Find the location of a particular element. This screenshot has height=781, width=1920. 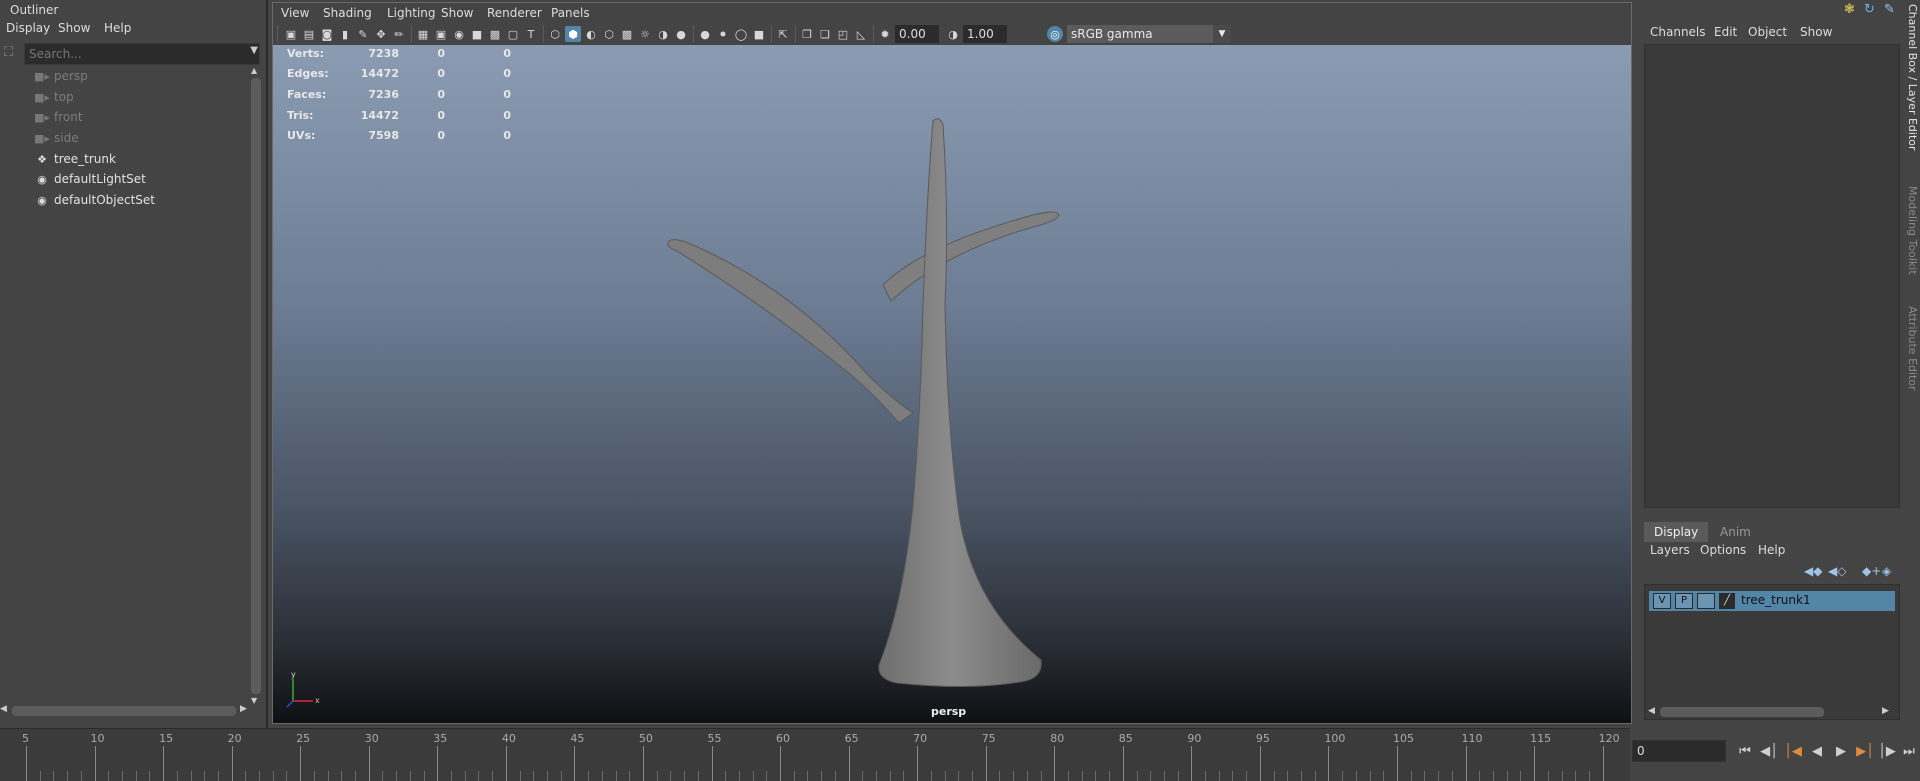

scroll-up-icon: ▲ is located at coordinates (254, 70).